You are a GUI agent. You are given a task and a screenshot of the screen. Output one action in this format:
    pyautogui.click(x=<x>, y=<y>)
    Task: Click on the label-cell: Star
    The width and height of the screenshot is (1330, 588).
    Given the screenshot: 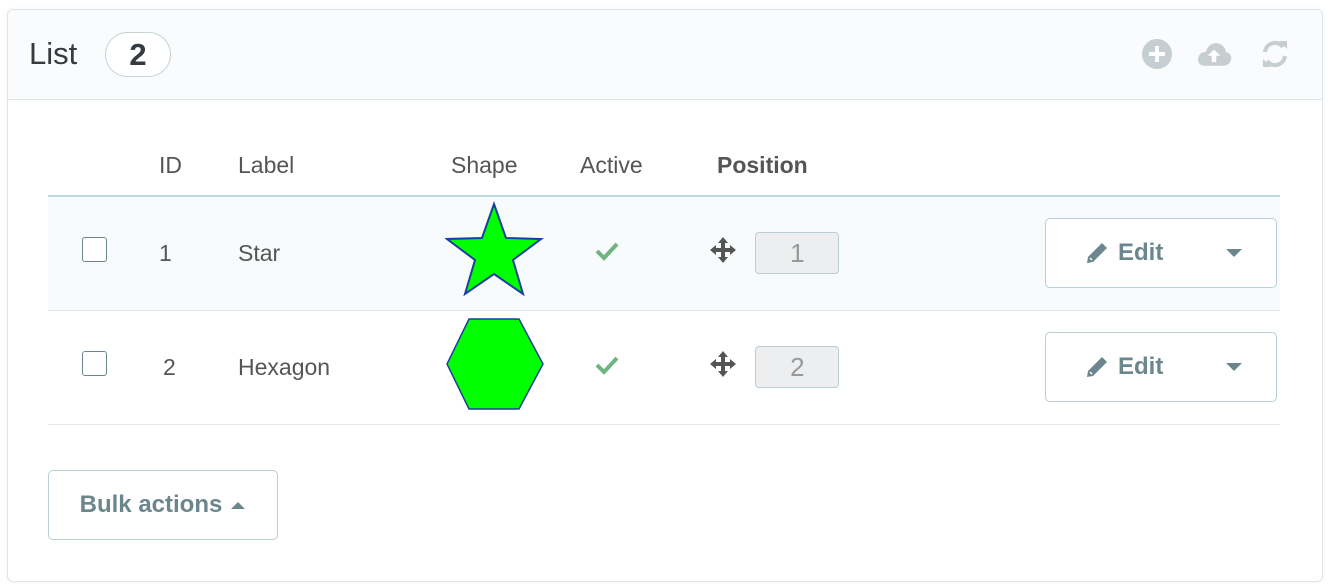 What is the action you would take?
    pyautogui.click(x=341, y=253)
    